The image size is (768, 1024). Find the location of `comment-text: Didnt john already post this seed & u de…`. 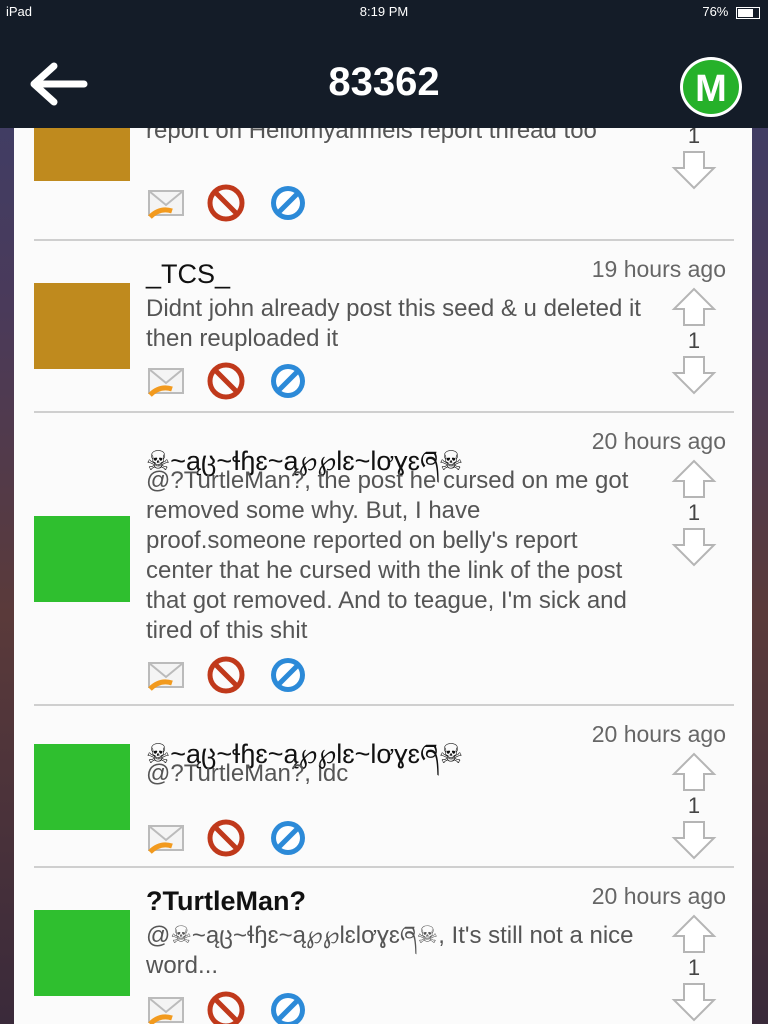

comment-text: Didnt john already post this seed & u de… is located at coordinates (393, 323).